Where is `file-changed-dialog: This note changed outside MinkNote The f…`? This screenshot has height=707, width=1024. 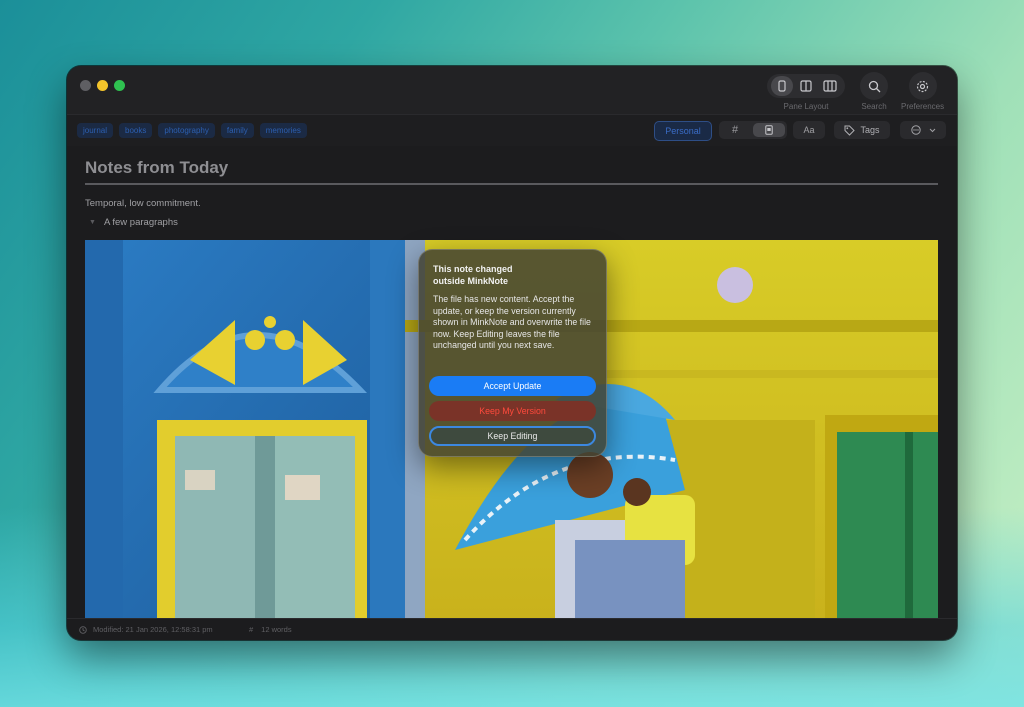
file-changed-dialog: This note changed outside MinkNote The f… is located at coordinates (512, 353).